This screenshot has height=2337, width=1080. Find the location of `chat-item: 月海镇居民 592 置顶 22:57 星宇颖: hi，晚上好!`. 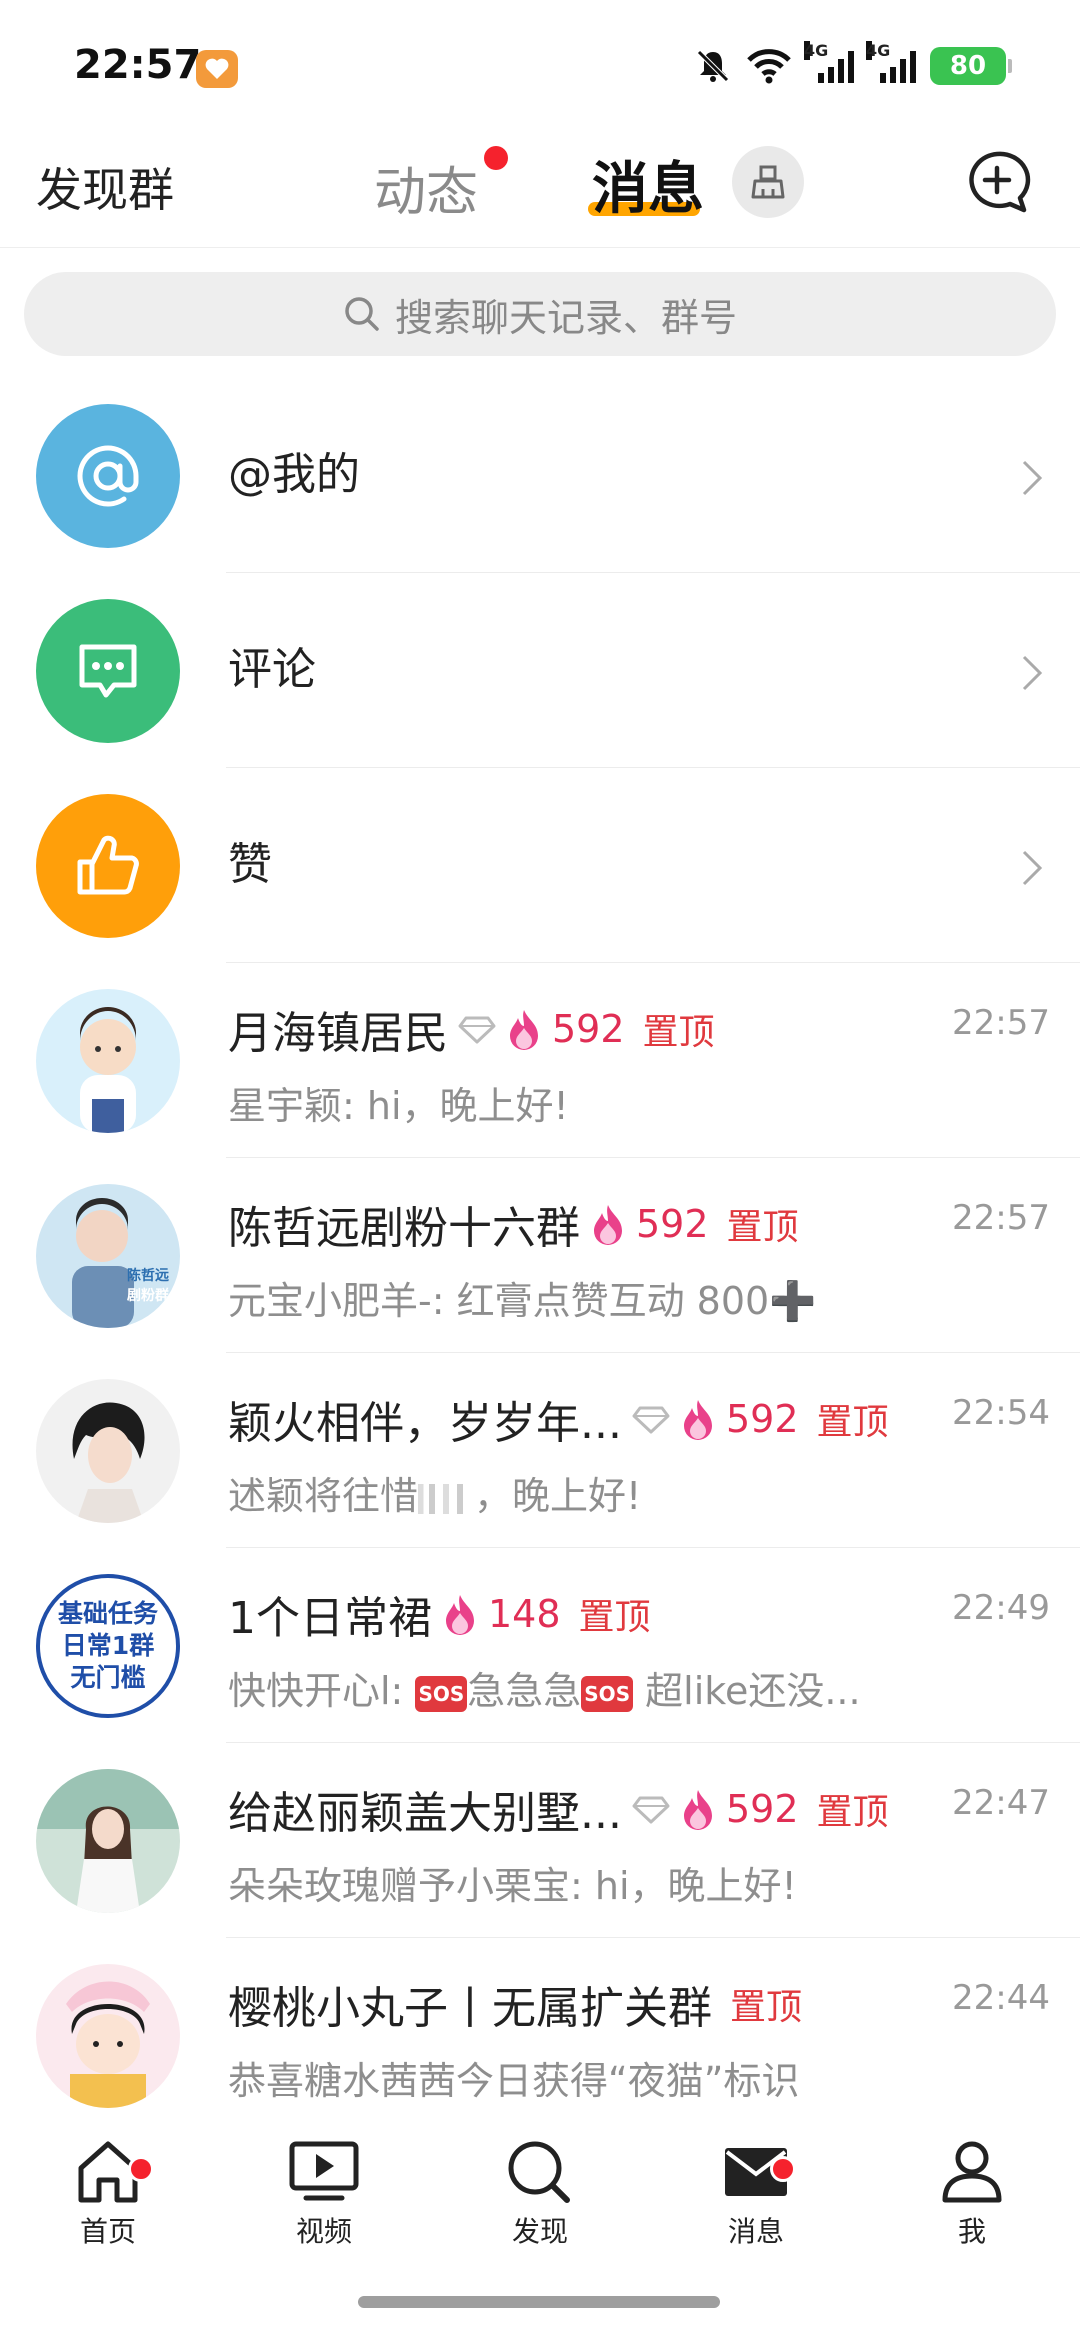

chat-item: 月海镇居民 592 置顶 22:57 星宇颖: hi，晚上好! is located at coordinates (540, 1060).